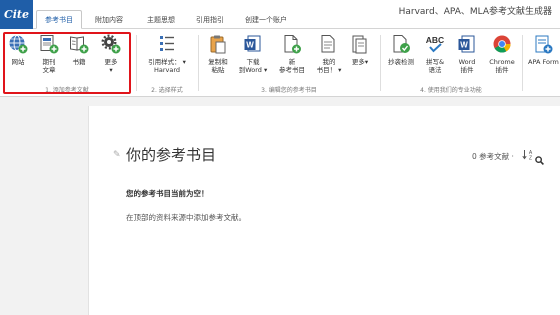 This screenshot has width=560, height=315. Describe the element at coordinates (435, 40) in the screenshot. I see `svg-text: ABC` at that location.